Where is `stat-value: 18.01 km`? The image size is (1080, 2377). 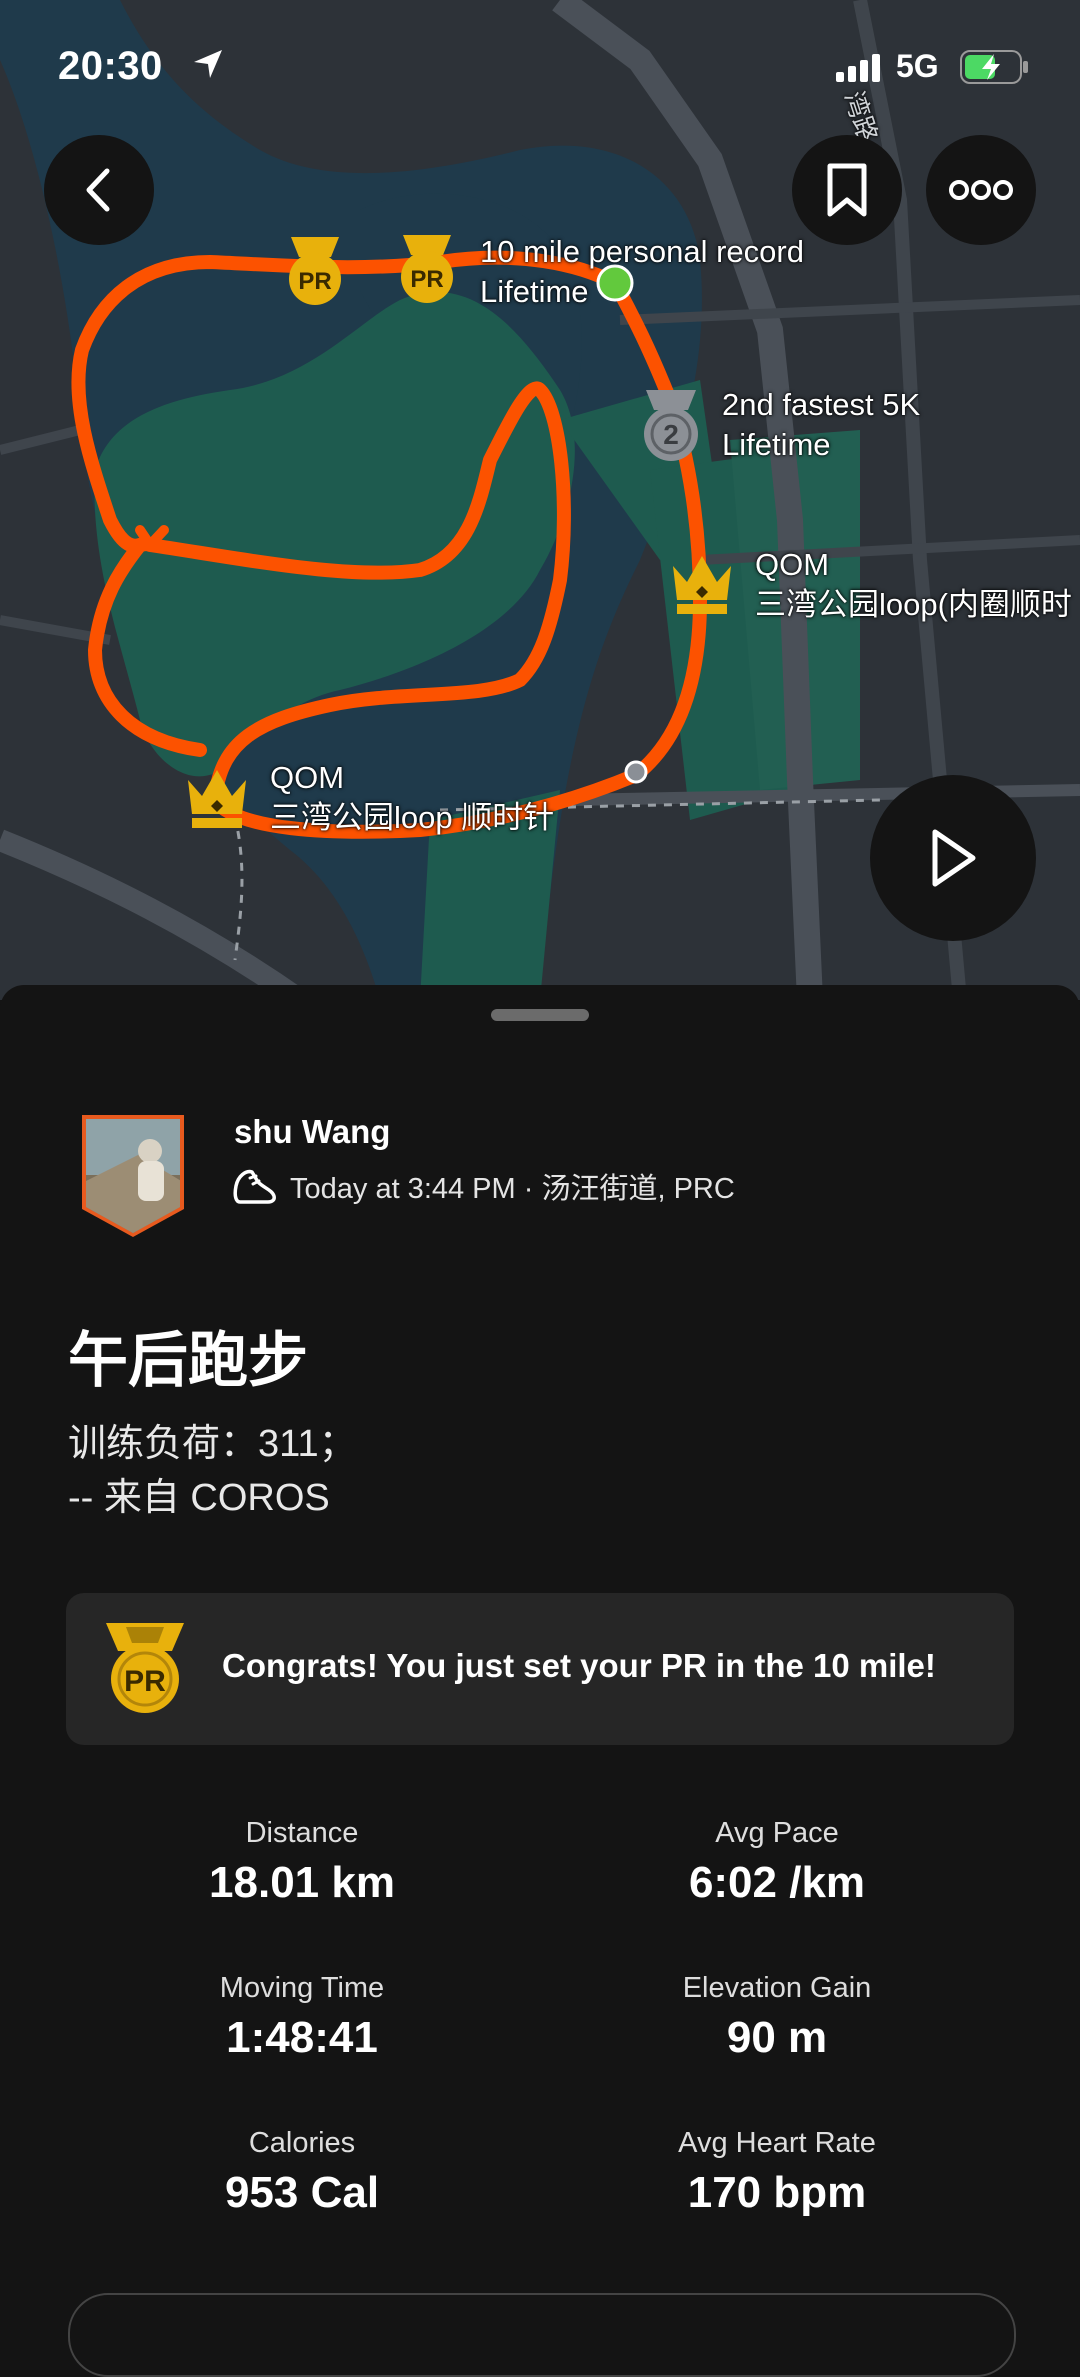
stat-value: 18.01 km is located at coordinates (302, 1882).